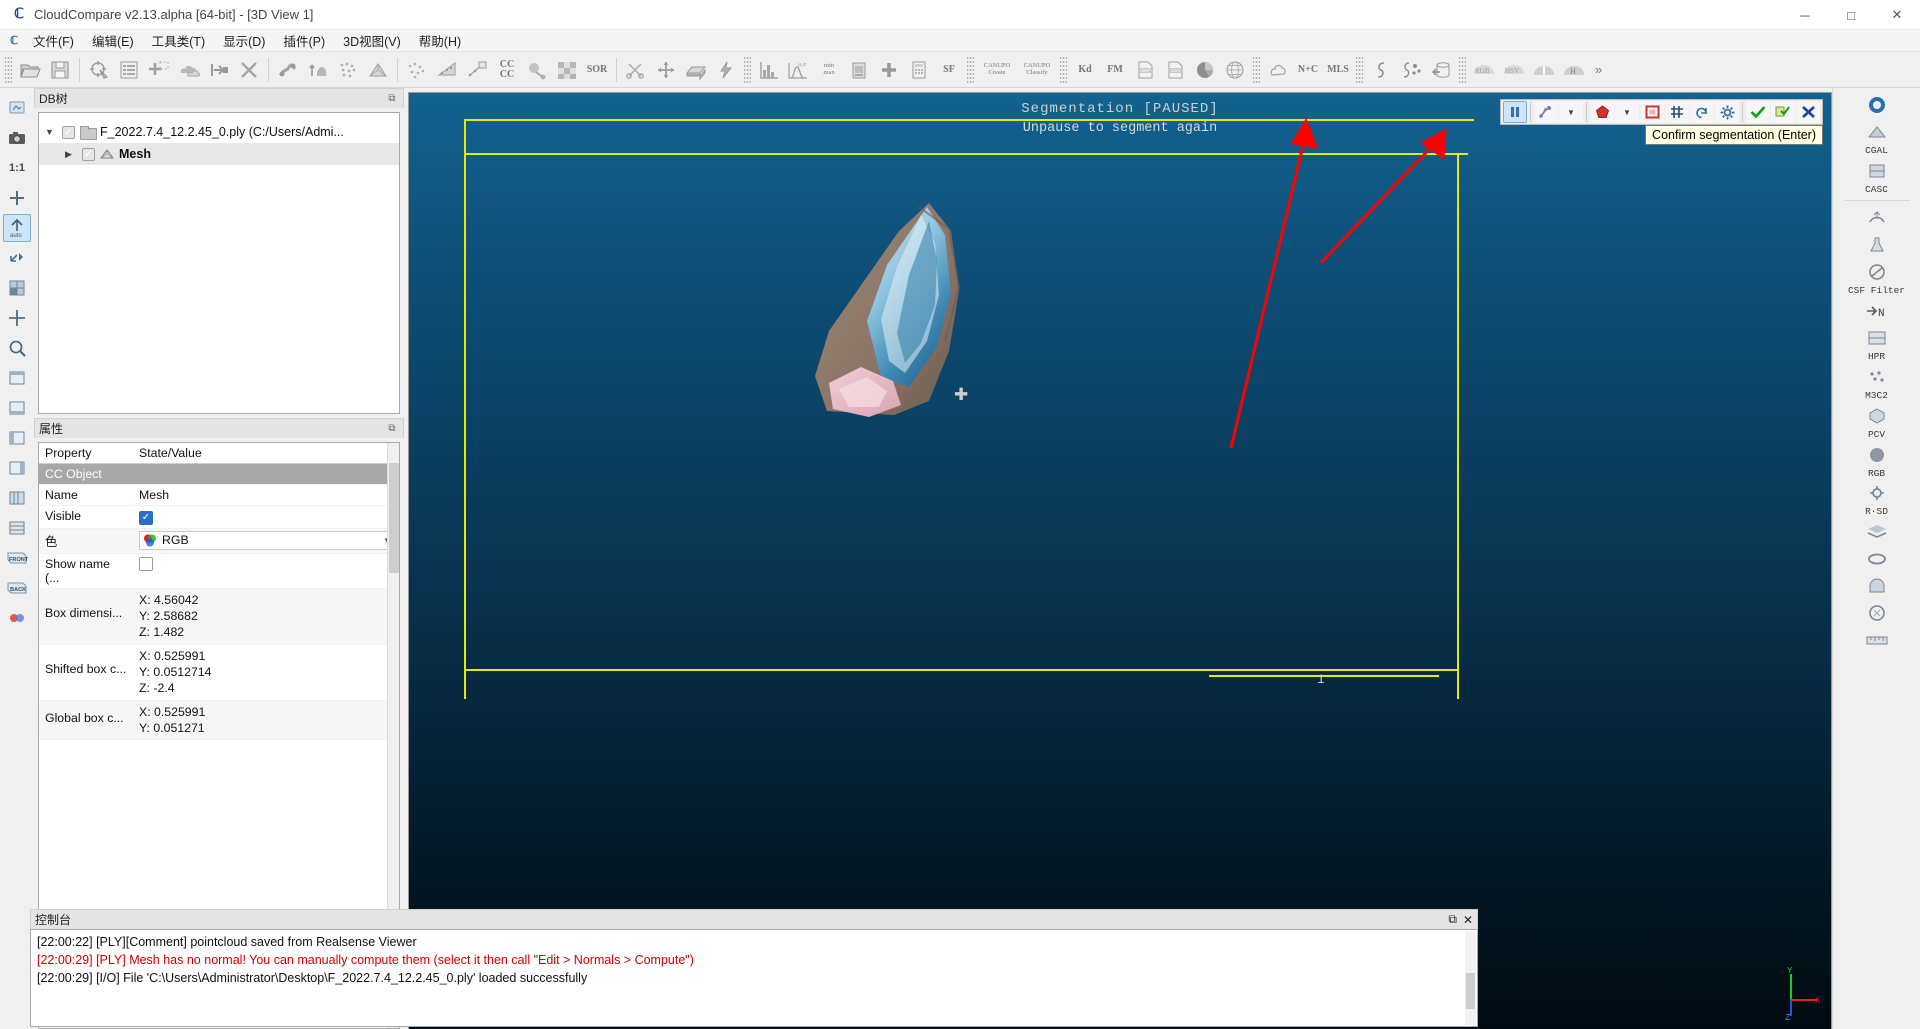 Image resolution: width=1920 pixels, height=1029 pixels. What do you see at coordinates (1877, 132) in the screenshot?
I see `cgal-plugin-icon` at bounding box center [1877, 132].